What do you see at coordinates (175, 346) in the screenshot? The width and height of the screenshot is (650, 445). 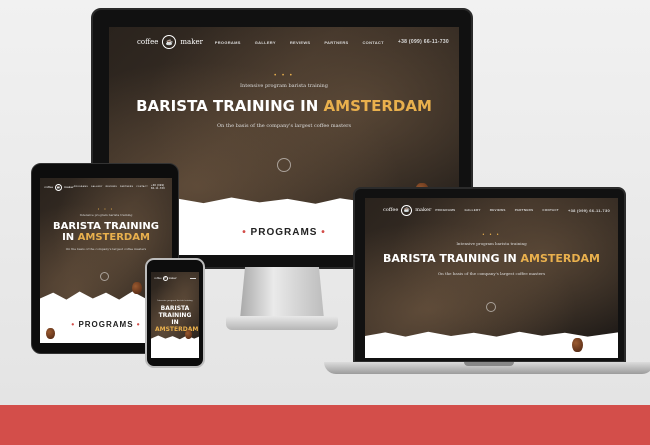 I see `torn-paper-section` at bounding box center [175, 346].